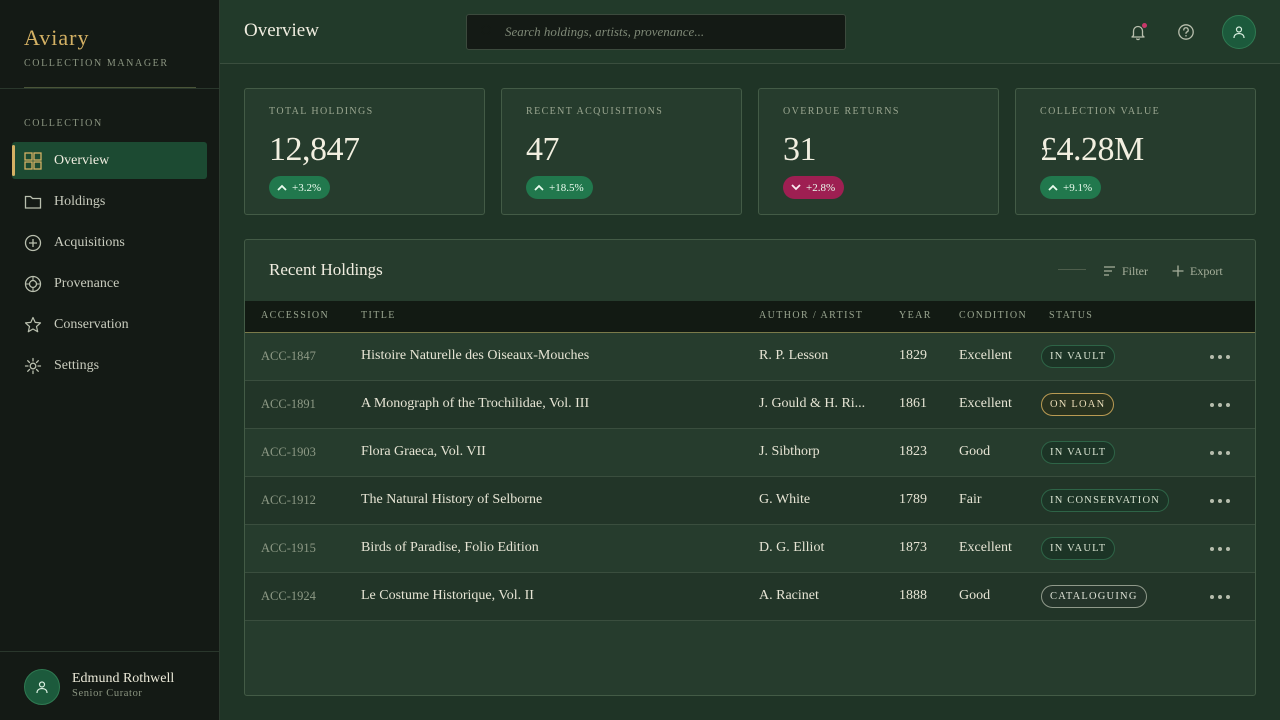 The height and width of the screenshot is (720, 1280). Describe the element at coordinates (915, 315) in the screenshot. I see `column-header-year: YEAR` at that location.